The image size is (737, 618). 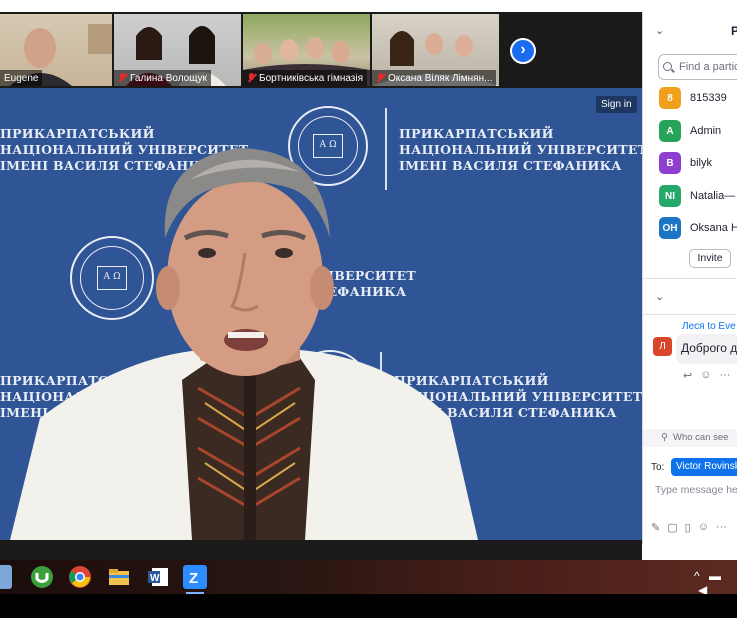 What do you see at coordinates (690, 438) in the screenshot?
I see `who-can-see-notice: ⚲ Who can see` at bounding box center [690, 438].